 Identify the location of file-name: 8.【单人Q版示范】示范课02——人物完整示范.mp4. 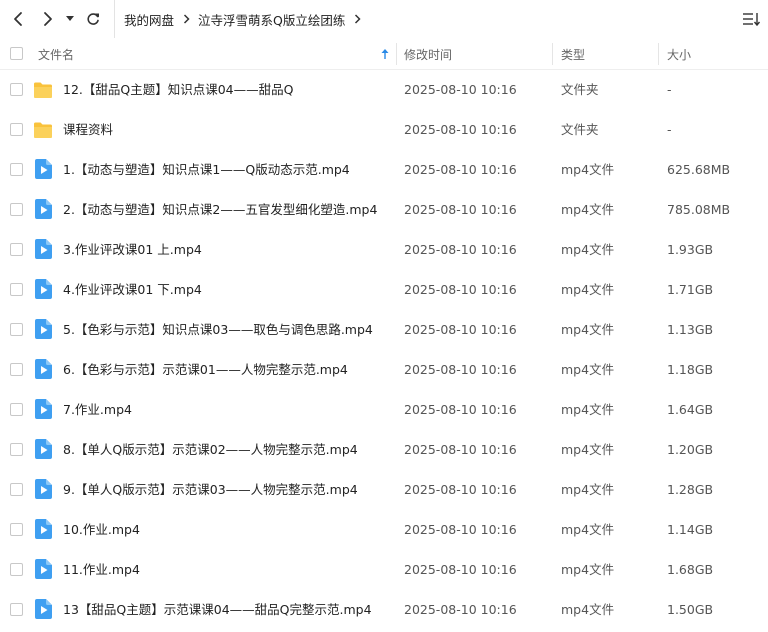
(210, 450).